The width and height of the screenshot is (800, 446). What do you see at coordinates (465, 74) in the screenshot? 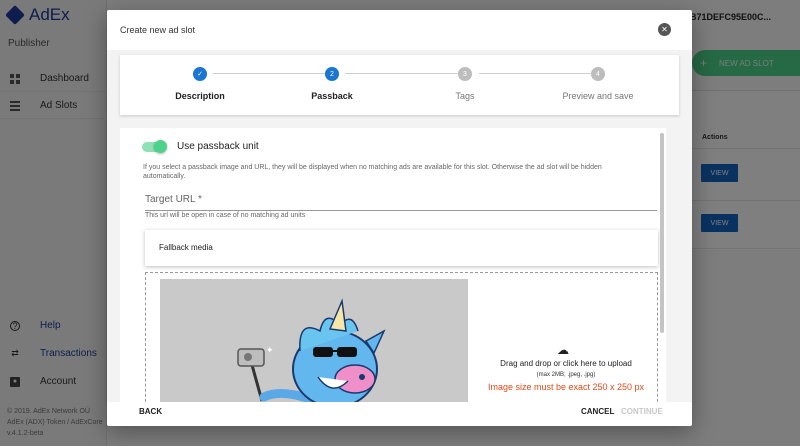
I see `step-number: 3` at bounding box center [465, 74].